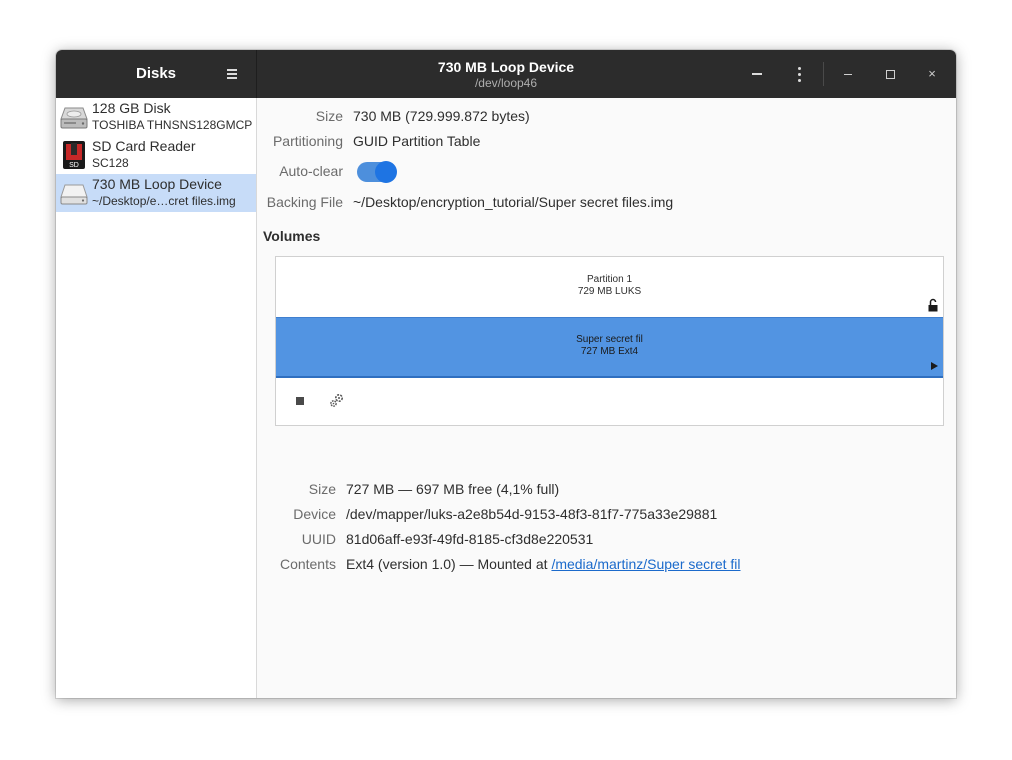 This screenshot has width=1012, height=760. What do you see at coordinates (757, 74) in the screenshot?
I see `eject-minus-icon` at bounding box center [757, 74].